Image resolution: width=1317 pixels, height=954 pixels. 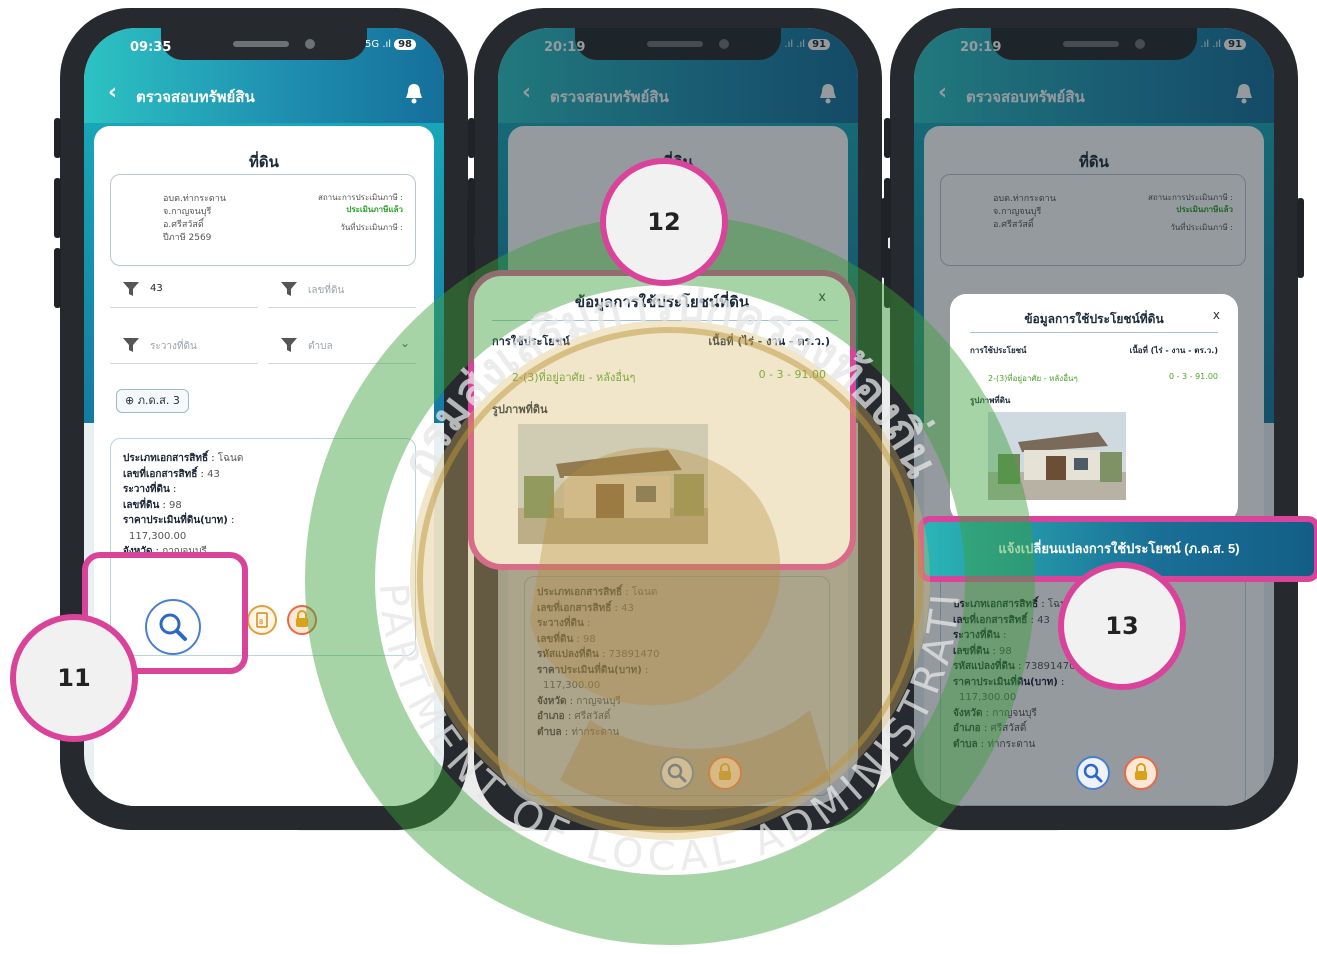 I want to click on callout-13: 13, so click(x=1122, y=626).